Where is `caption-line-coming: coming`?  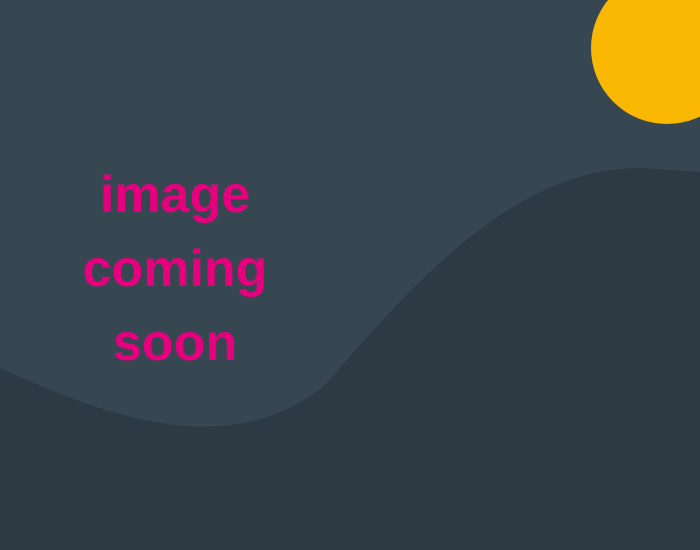
caption-line-coming: coming is located at coordinates (175, 269).